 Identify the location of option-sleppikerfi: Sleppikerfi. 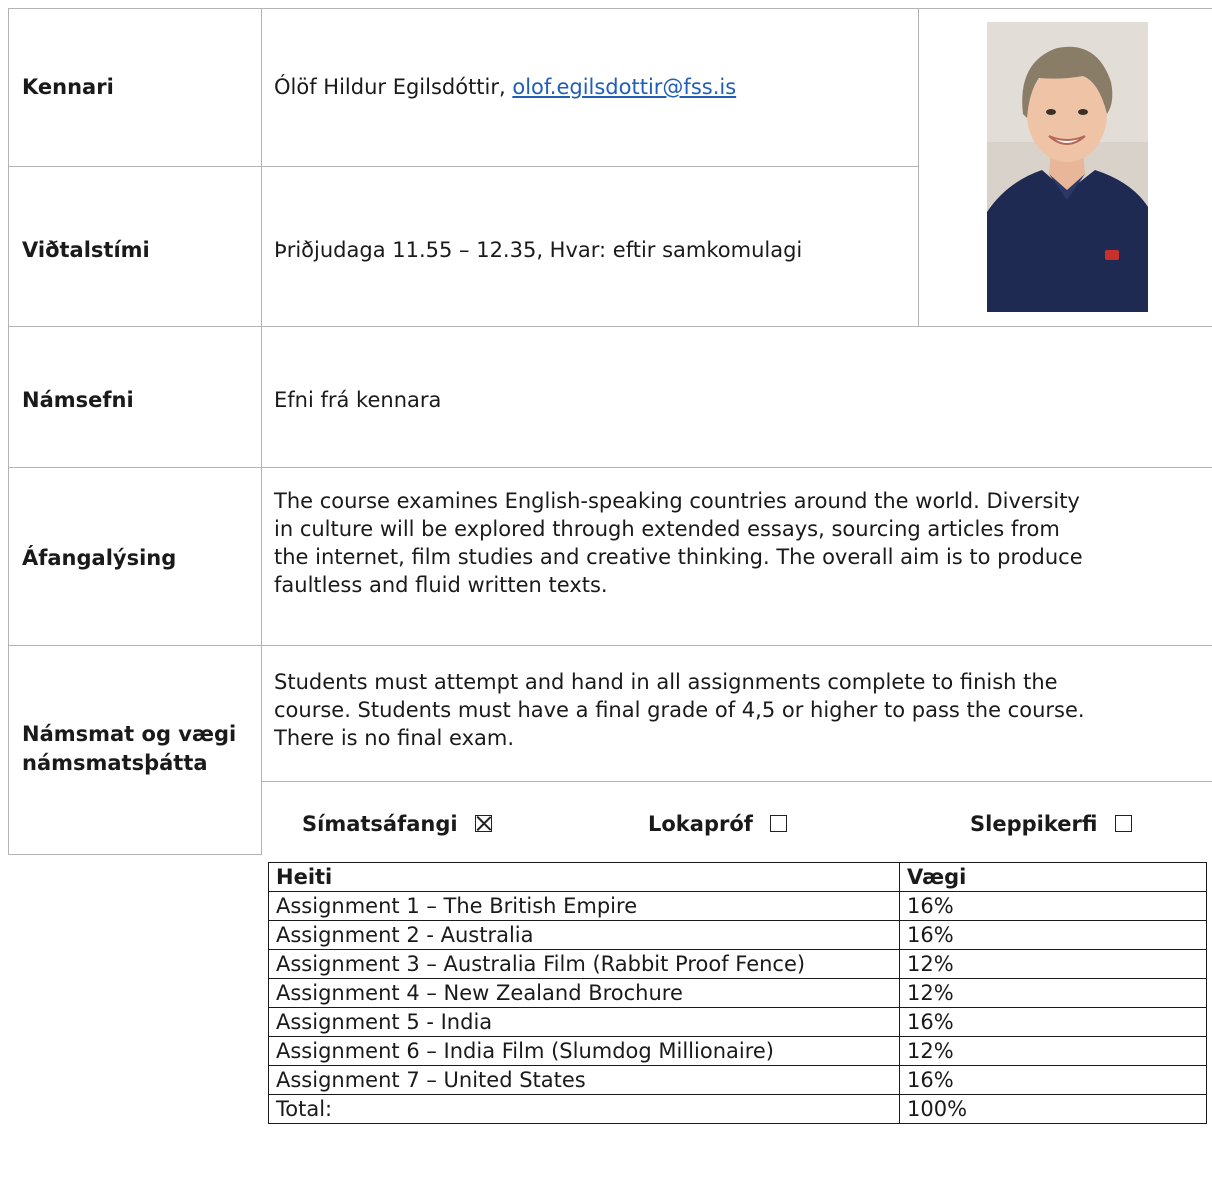
(1051, 824).